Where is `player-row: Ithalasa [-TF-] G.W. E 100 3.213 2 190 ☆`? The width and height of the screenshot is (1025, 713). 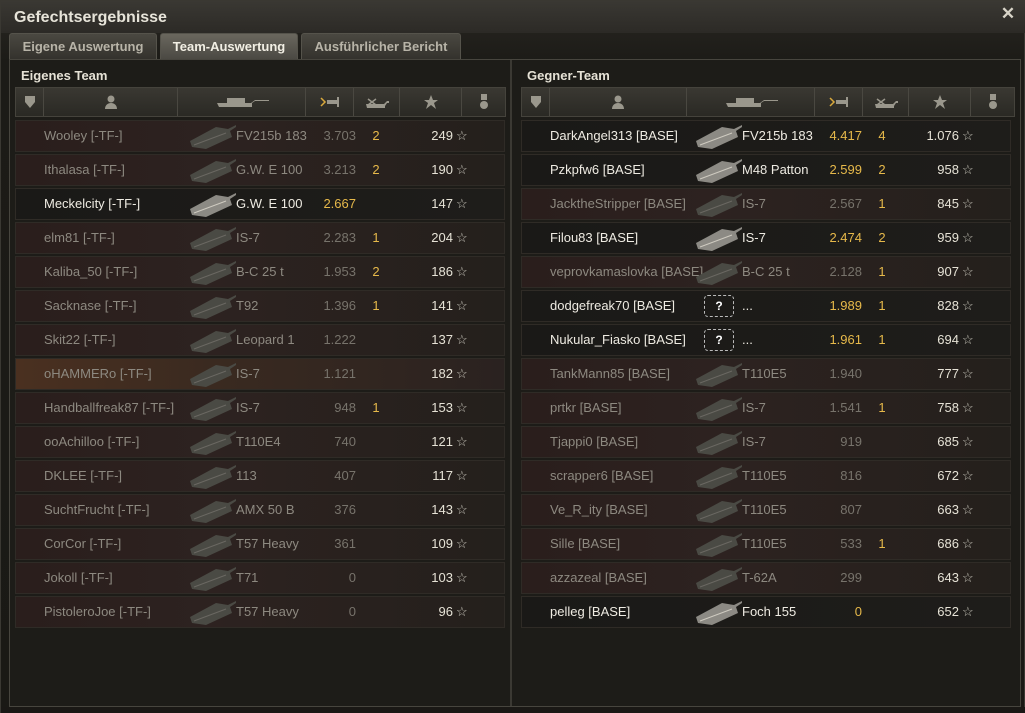
player-row: Ithalasa [-TF-] G.W. E 100 3.213 2 190 ☆ is located at coordinates (260, 170).